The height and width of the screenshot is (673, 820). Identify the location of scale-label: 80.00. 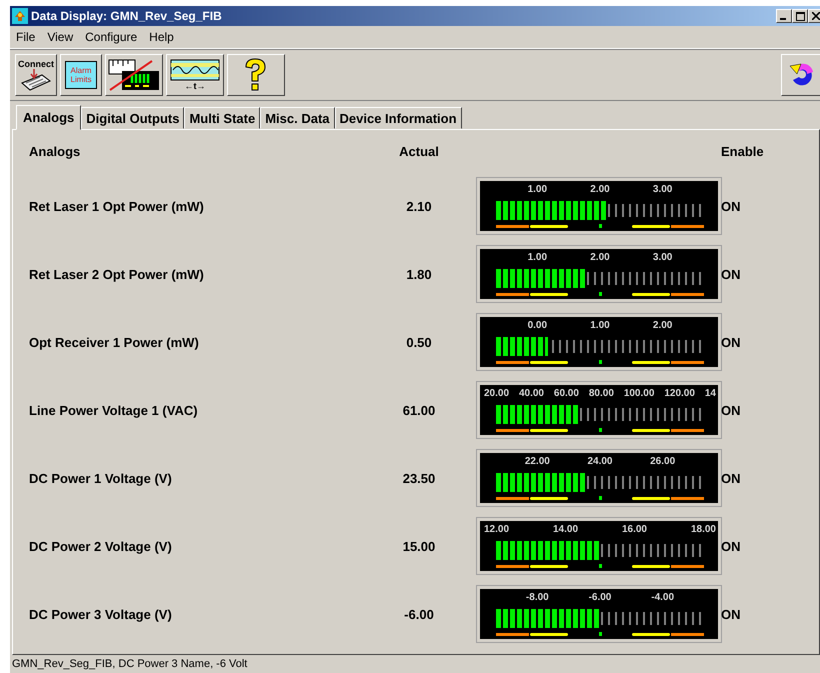
(601, 394).